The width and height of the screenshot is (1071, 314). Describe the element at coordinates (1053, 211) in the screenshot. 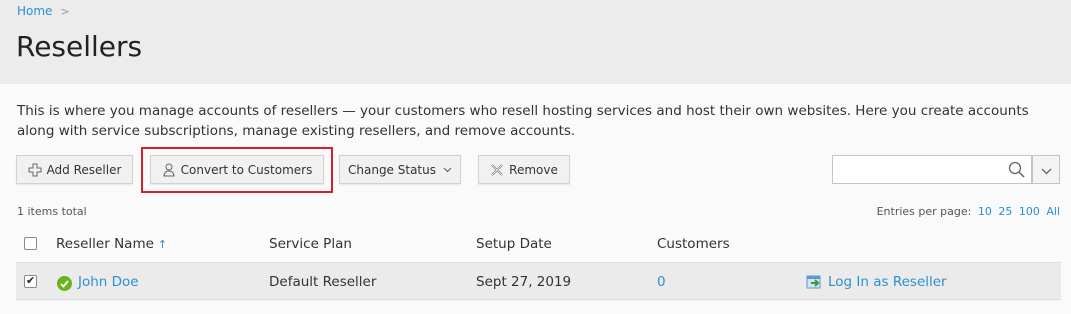

I see `per-page-all: All` at that location.